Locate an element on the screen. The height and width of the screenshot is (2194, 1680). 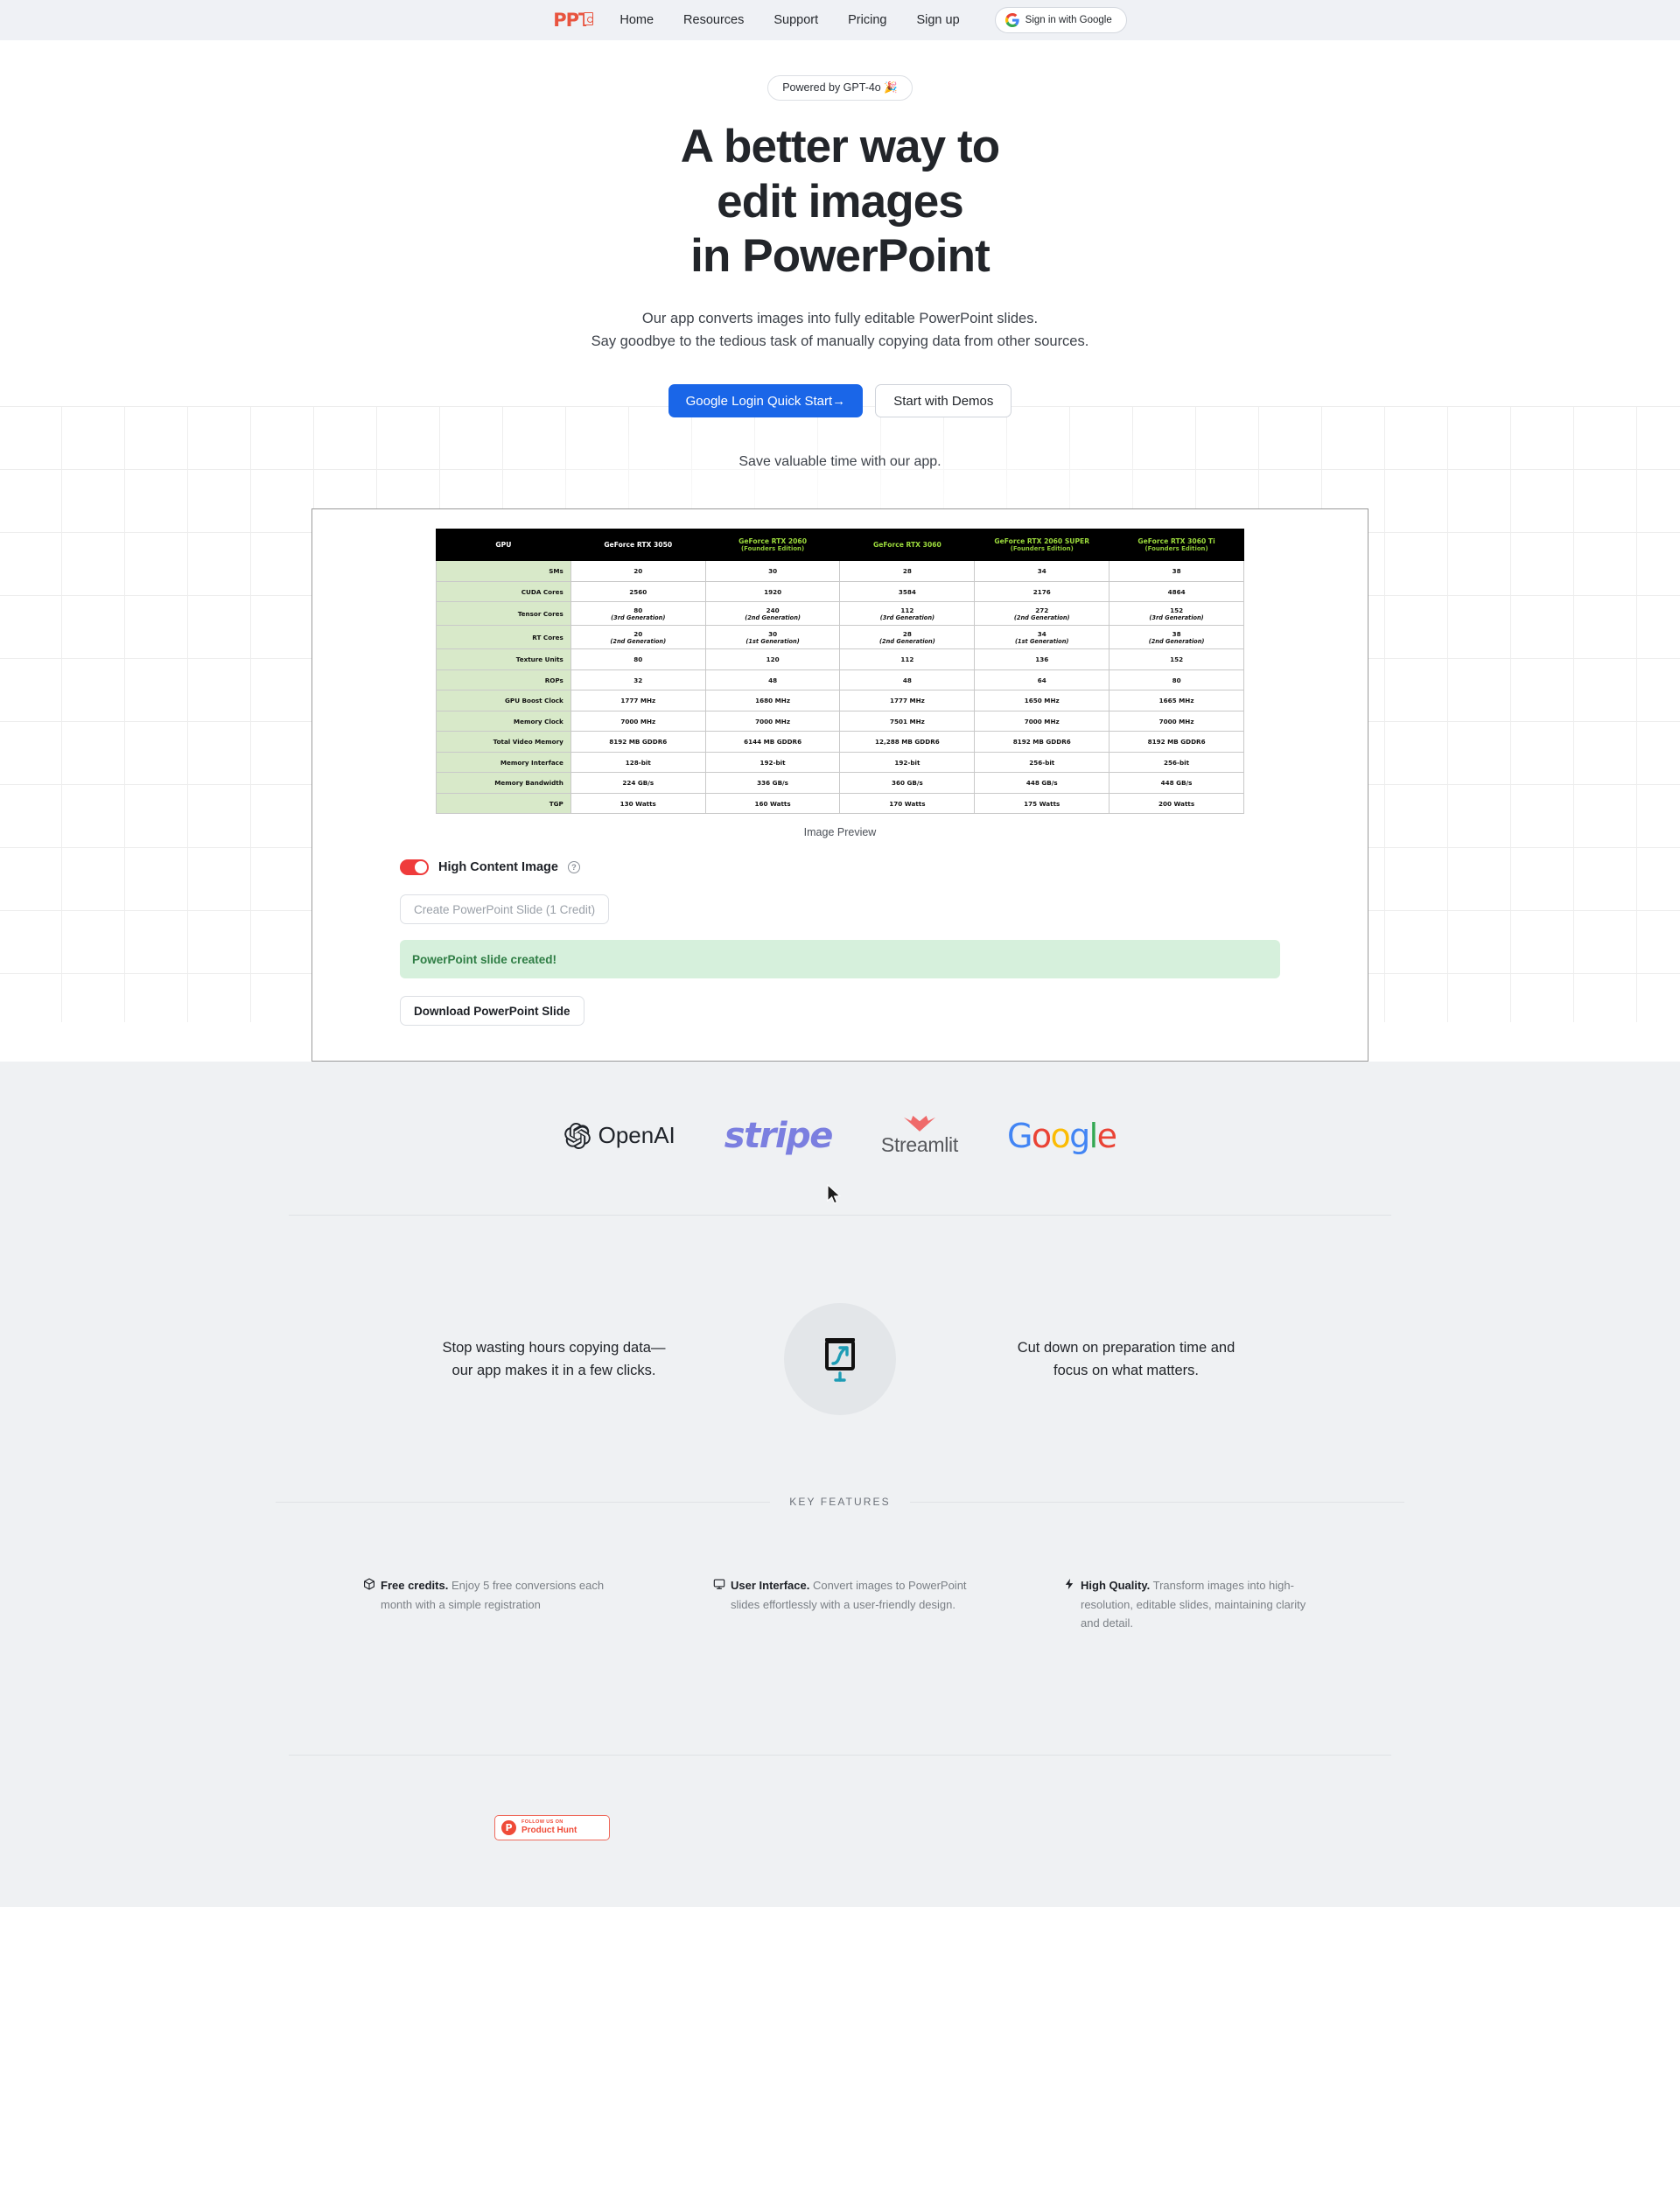
nav-link-support: Support is located at coordinates (796, 20).